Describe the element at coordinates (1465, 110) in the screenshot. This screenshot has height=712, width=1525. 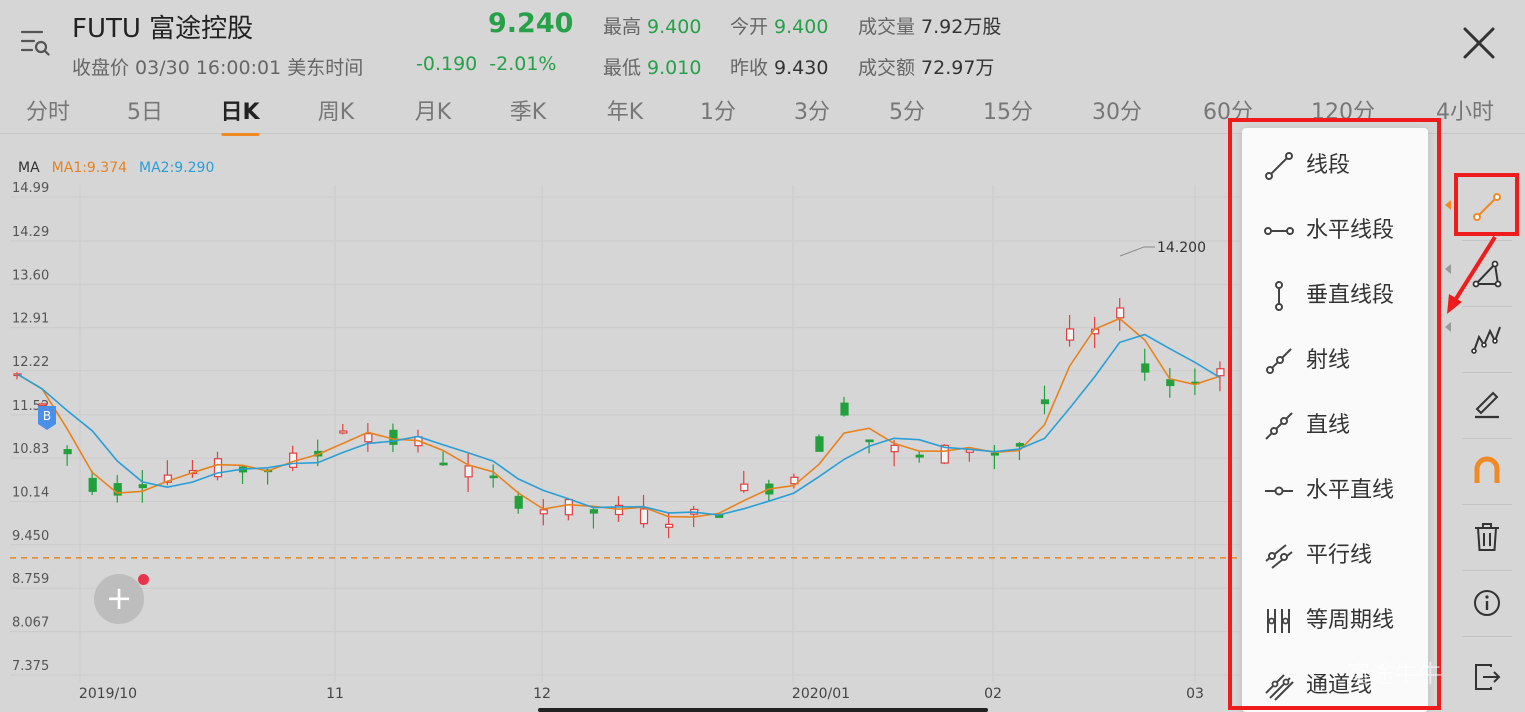
I see `tab-4hour: 4小时` at that location.